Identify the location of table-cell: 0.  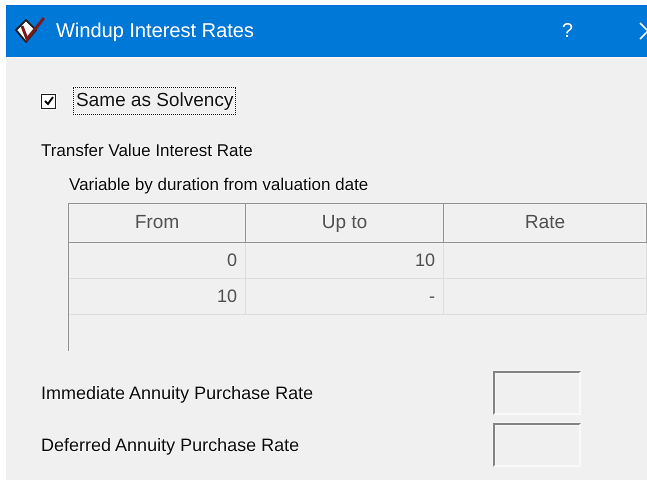
(157, 260).